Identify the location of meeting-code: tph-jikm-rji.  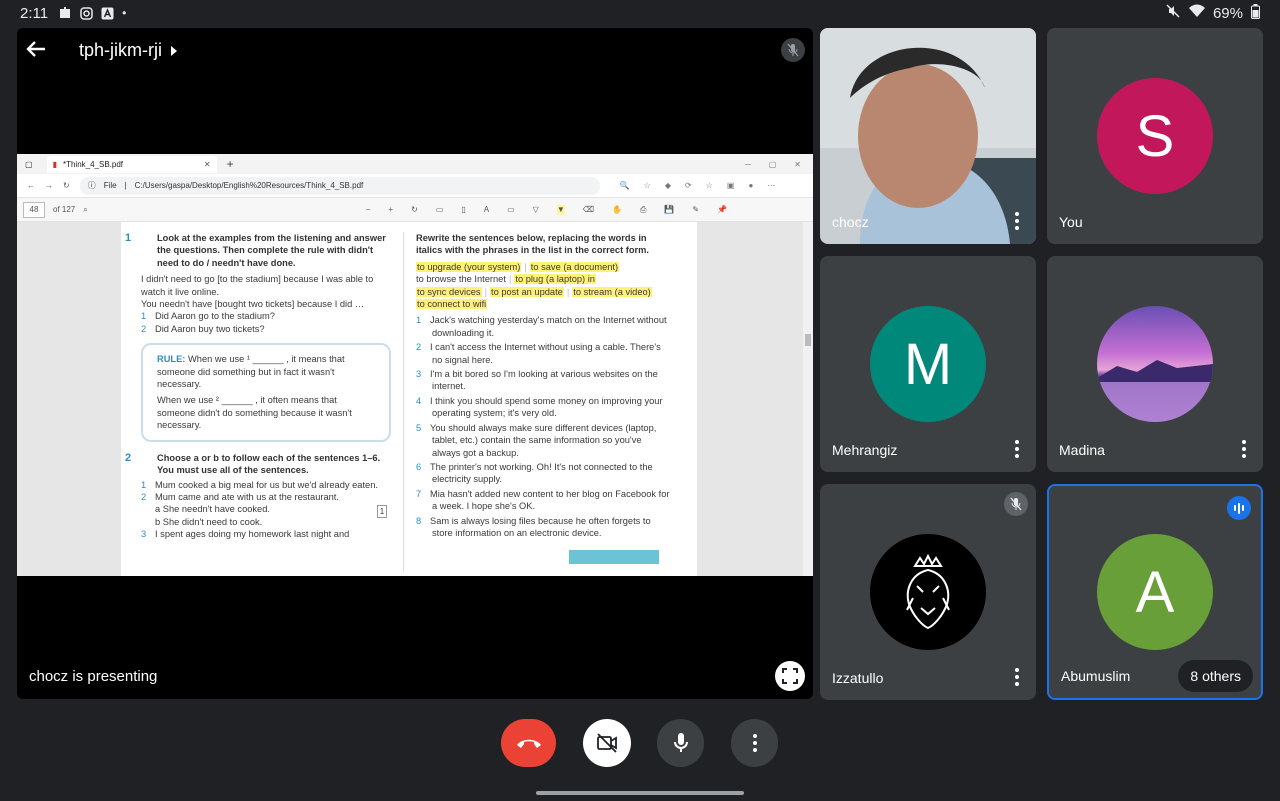
(120, 50).